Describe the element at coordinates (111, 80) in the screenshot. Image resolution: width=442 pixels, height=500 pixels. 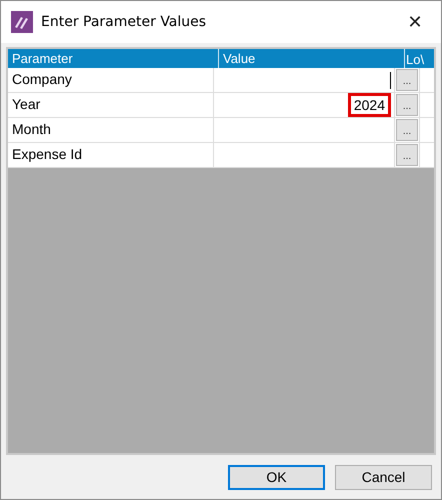
I see `parameter-cell: Company` at that location.